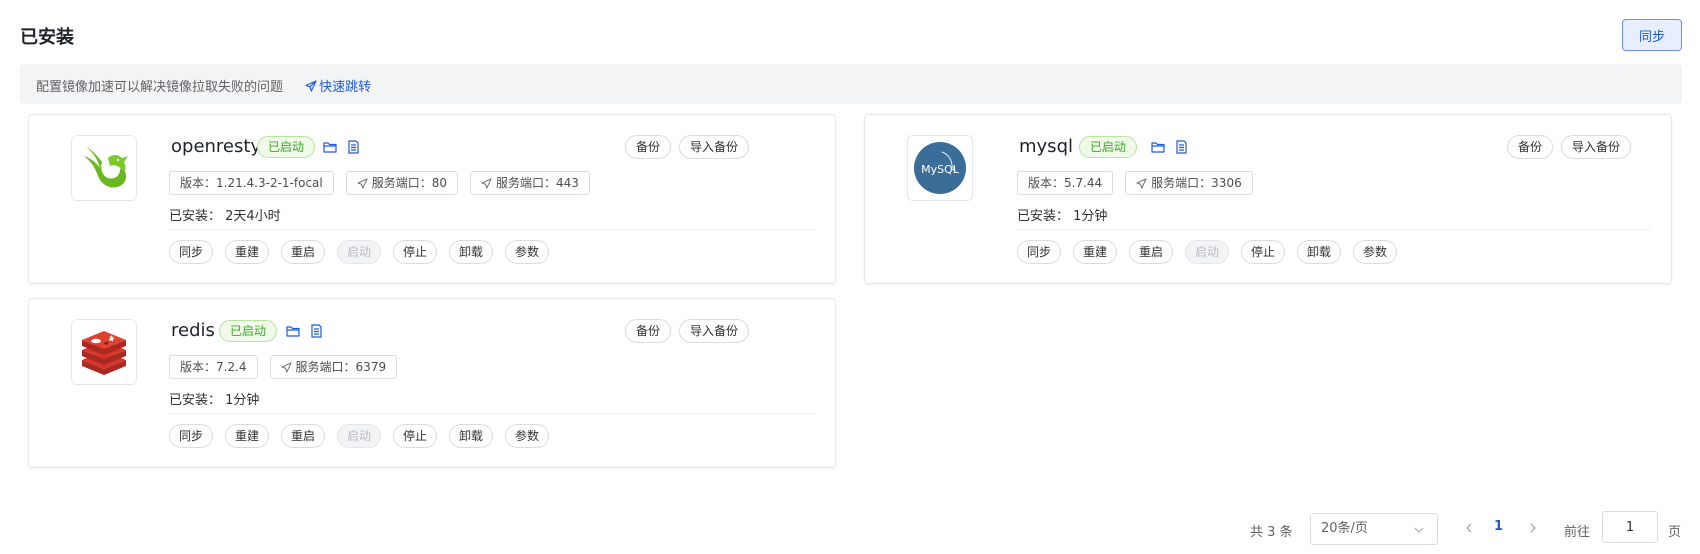  What do you see at coordinates (251, 183) in the screenshot?
I see `version-tag: 版本：1.21.4.3-2-1-focal` at bounding box center [251, 183].